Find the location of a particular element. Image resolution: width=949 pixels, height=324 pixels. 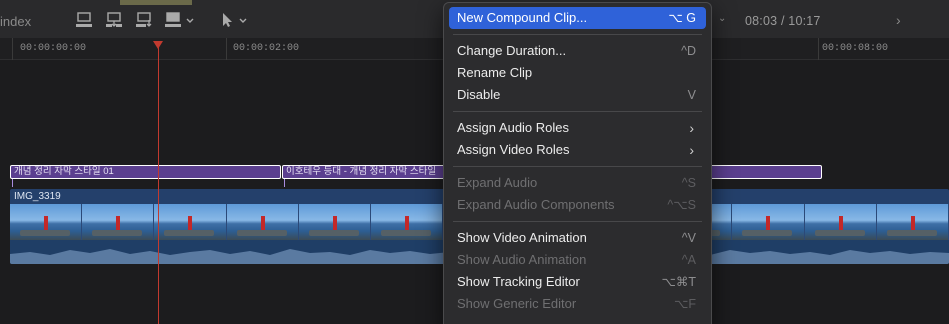

chevron-down-icon: ⌄ is located at coordinates (722, 18).